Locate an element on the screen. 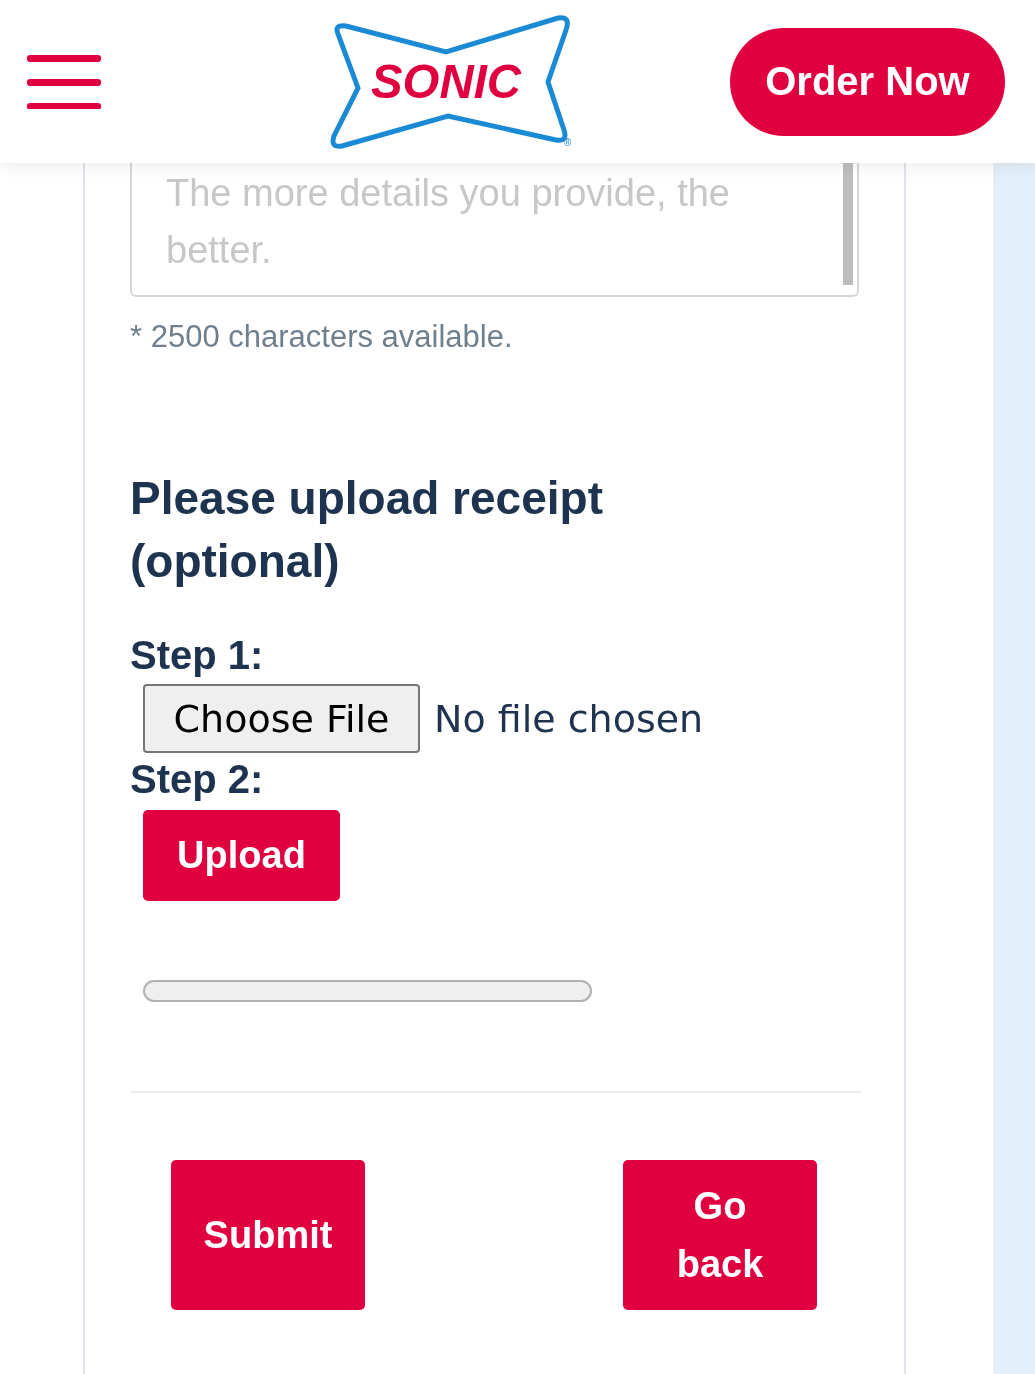 The height and width of the screenshot is (1374, 1035). go-back-button: Go back is located at coordinates (720, 1235).